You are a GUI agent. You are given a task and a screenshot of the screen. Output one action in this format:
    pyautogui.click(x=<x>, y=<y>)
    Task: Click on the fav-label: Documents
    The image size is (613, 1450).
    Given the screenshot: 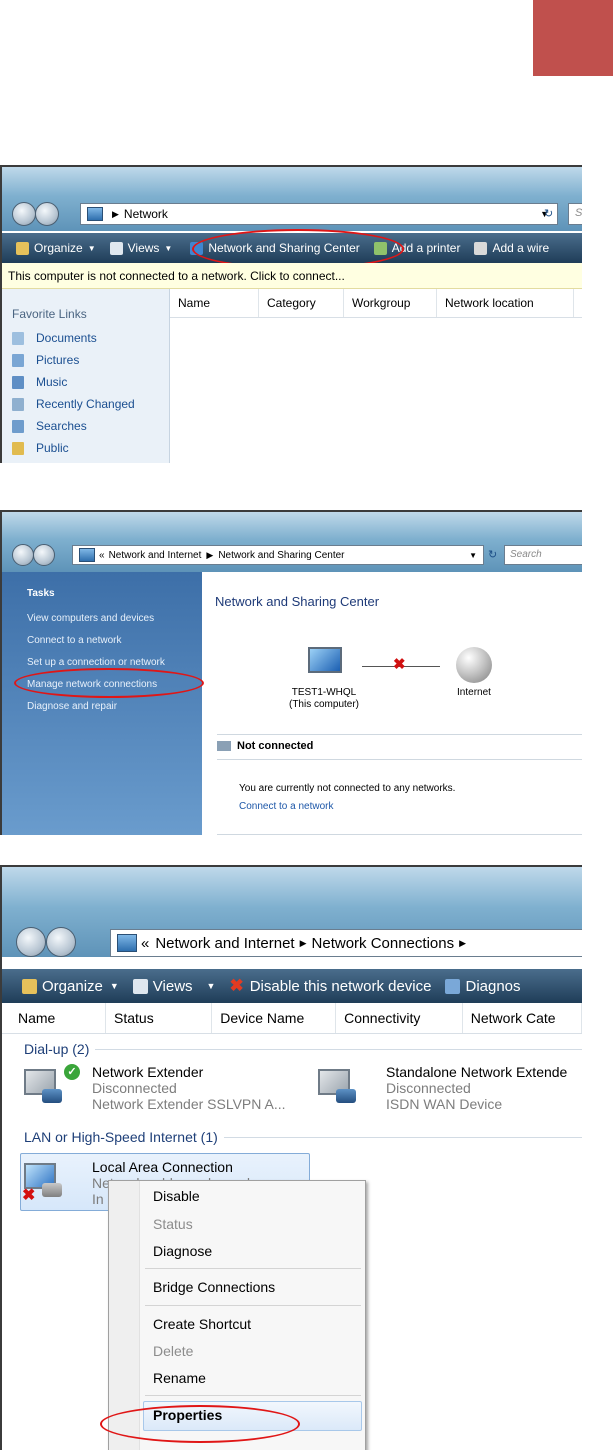 What is the action you would take?
    pyautogui.click(x=66, y=338)
    